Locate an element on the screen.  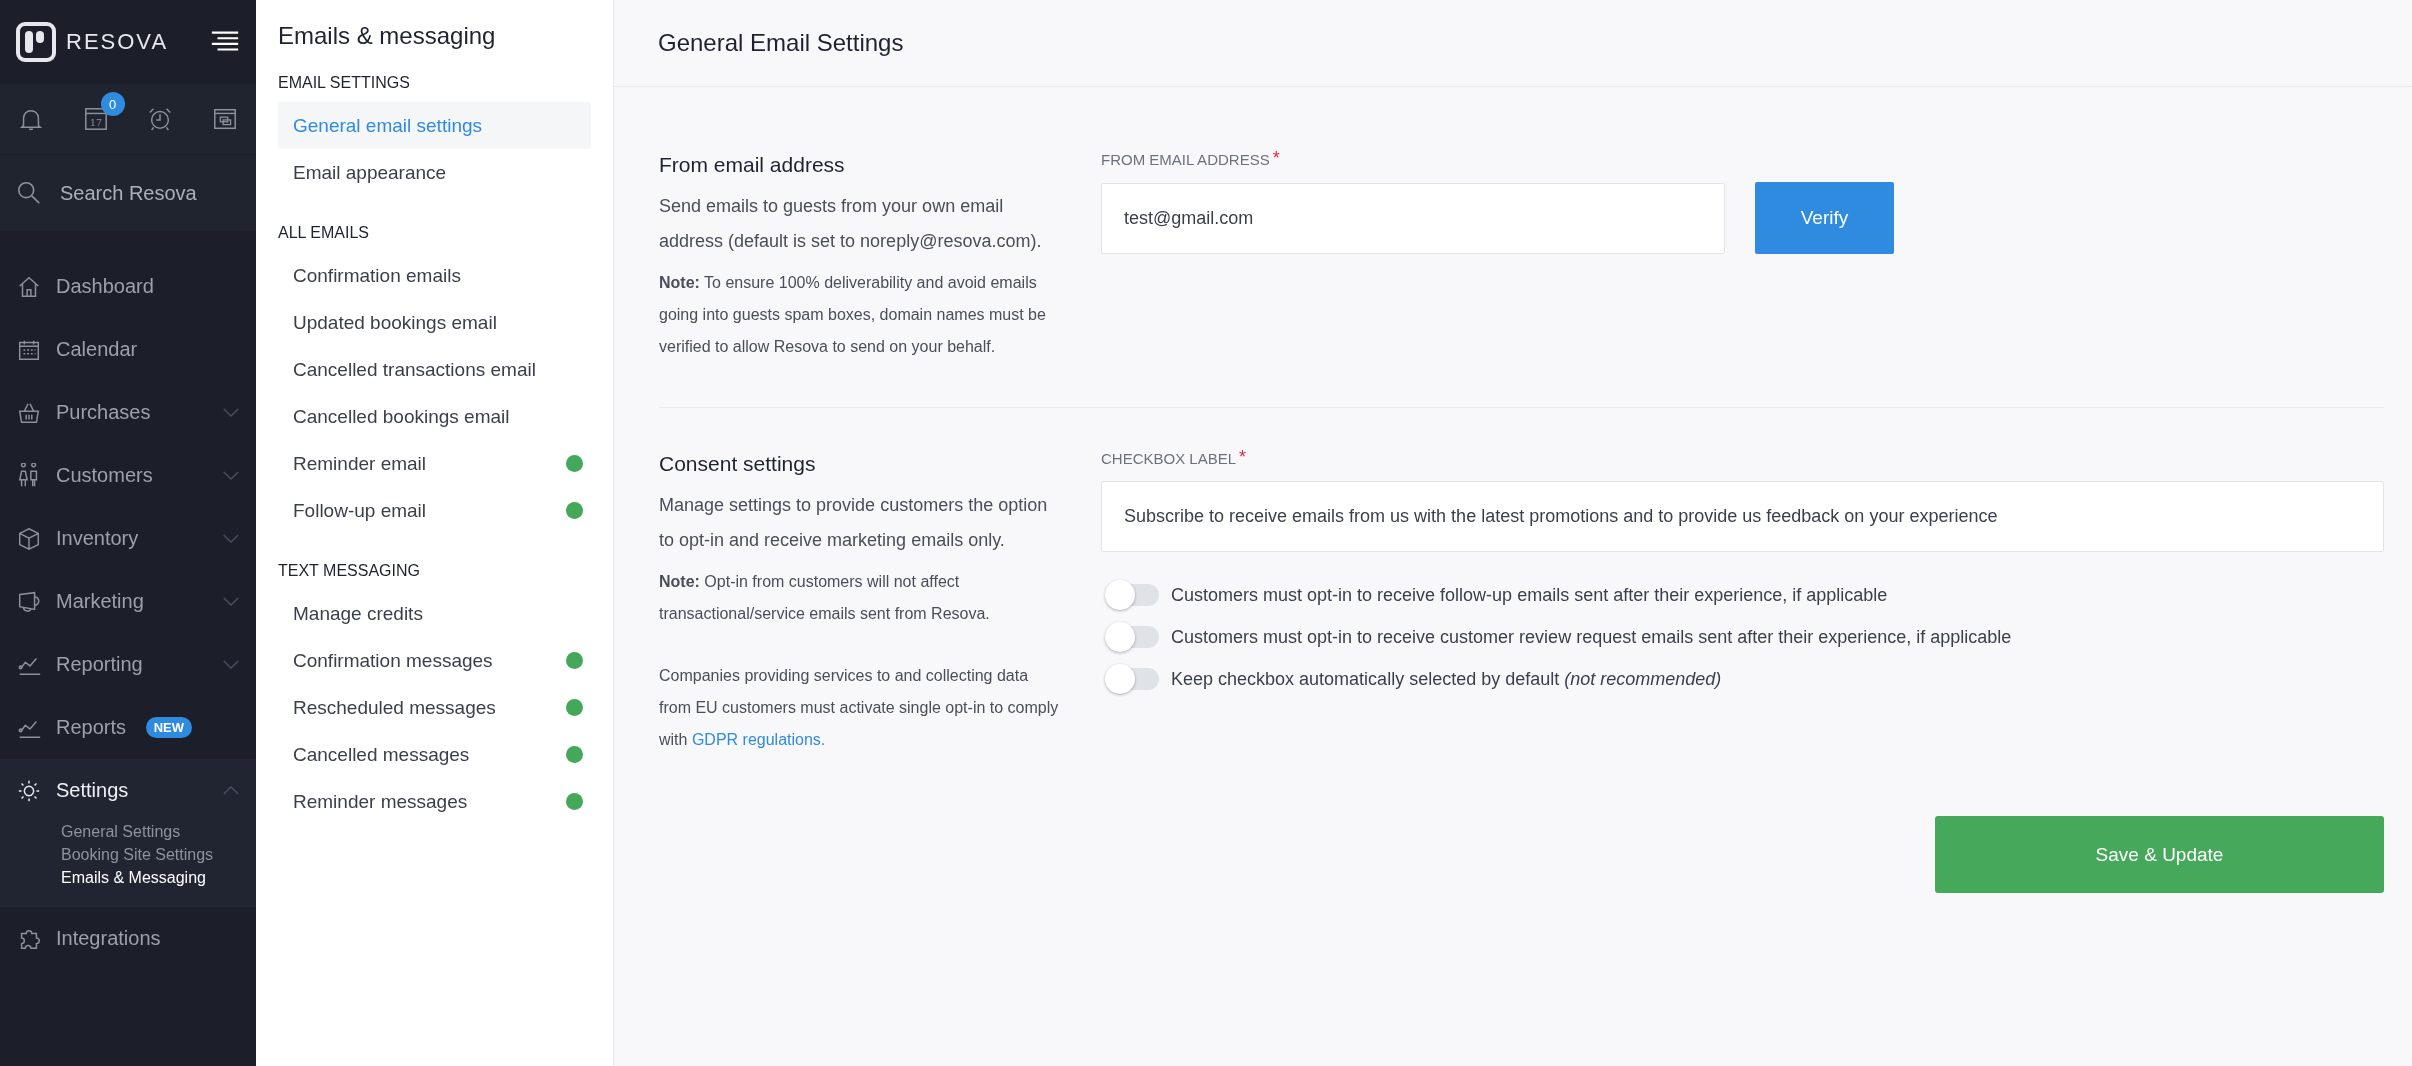
nav-item: Integrations is located at coordinates (128, 938).